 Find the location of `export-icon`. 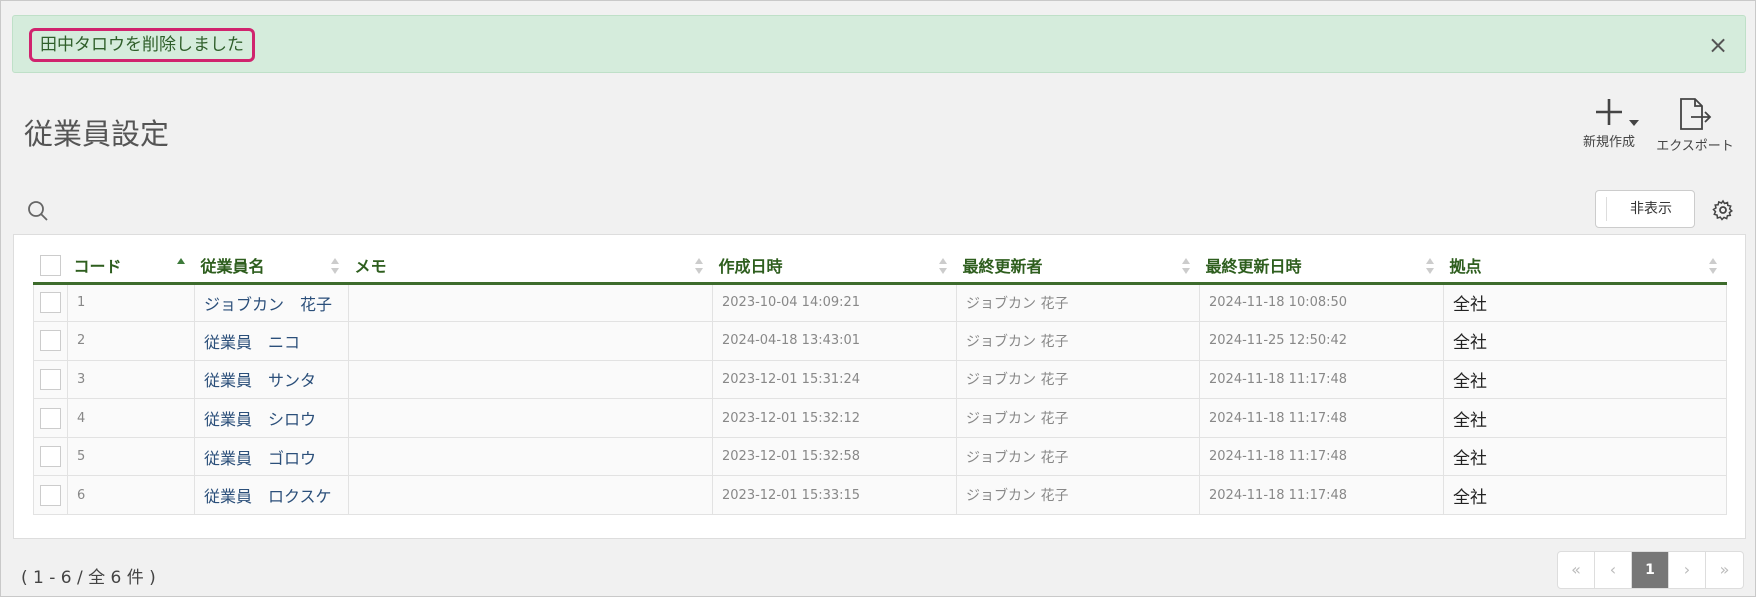

export-icon is located at coordinates (1696, 114).